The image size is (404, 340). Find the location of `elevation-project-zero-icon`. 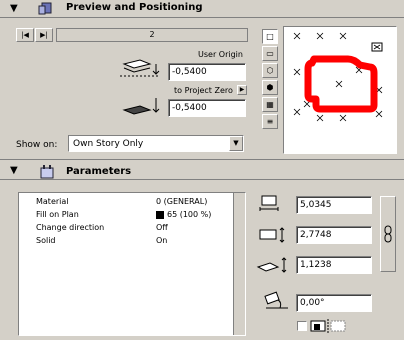

elevation-project-zero-icon is located at coordinates (143, 108).